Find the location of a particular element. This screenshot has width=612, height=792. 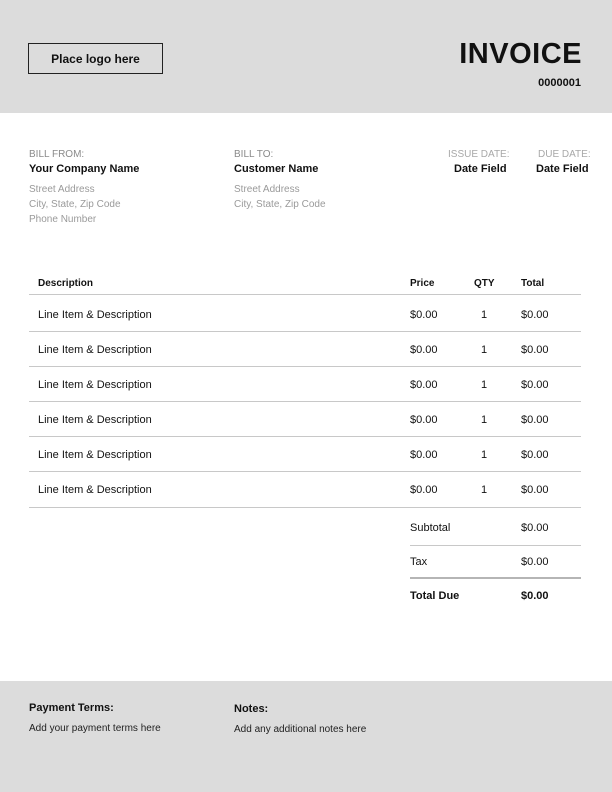

footer-band is located at coordinates (306, 736).